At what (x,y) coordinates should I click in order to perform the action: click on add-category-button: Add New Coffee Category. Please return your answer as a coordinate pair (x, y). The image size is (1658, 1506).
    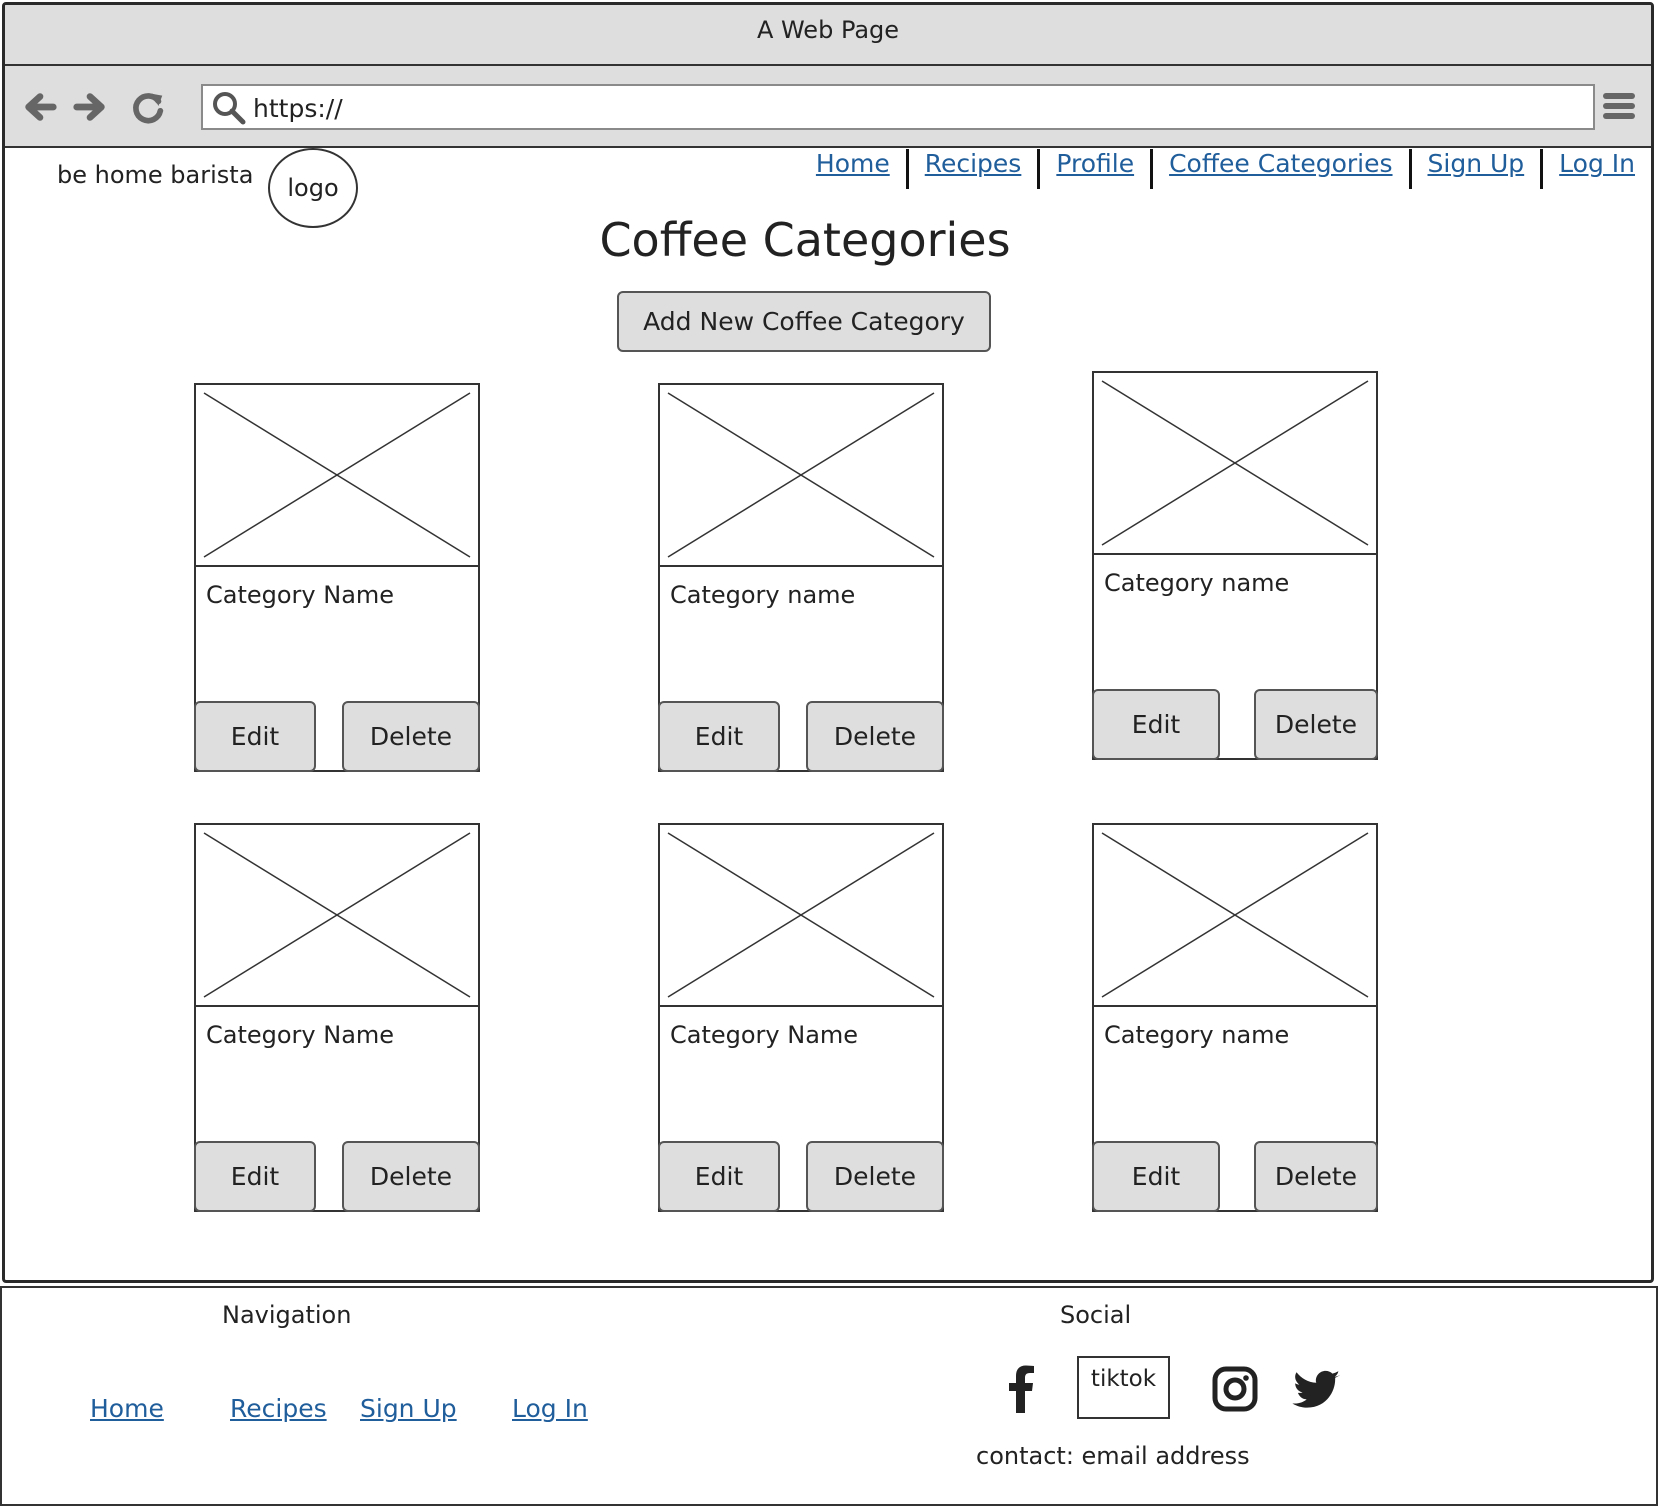
    Looking at the image, I should click on (804, 321).